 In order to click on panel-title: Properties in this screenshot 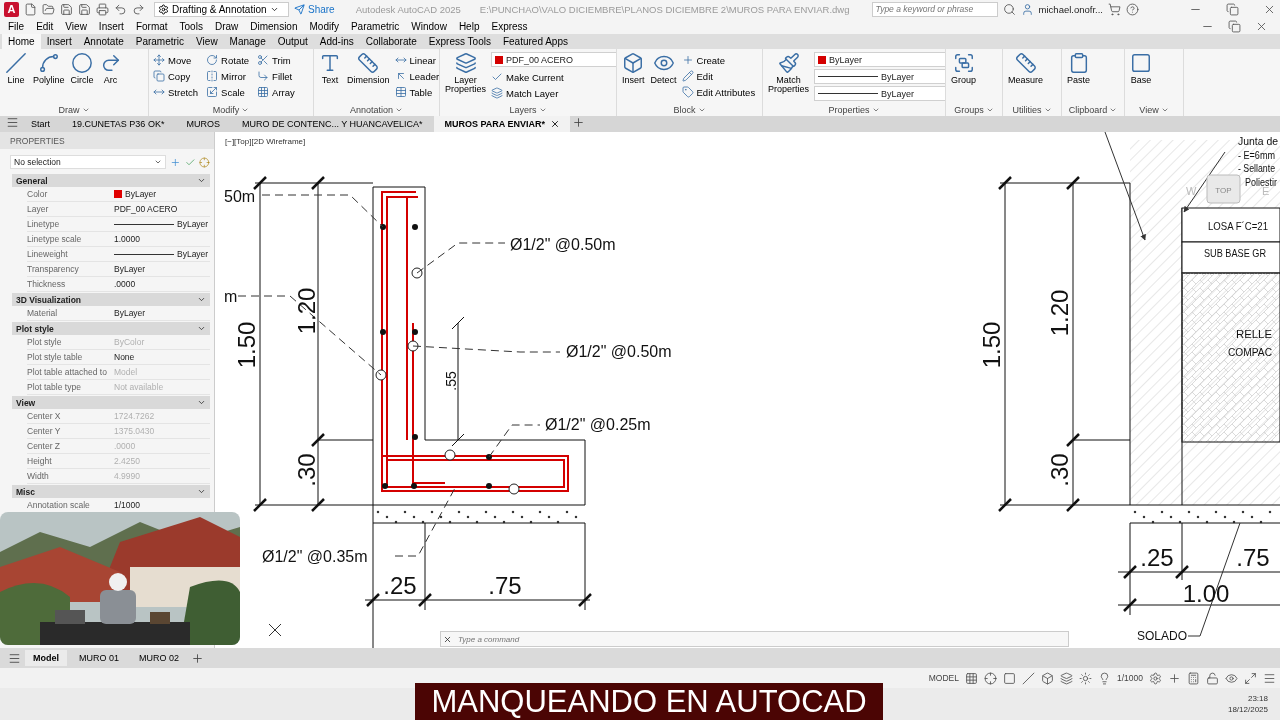, I will do `click(854, 110)`.